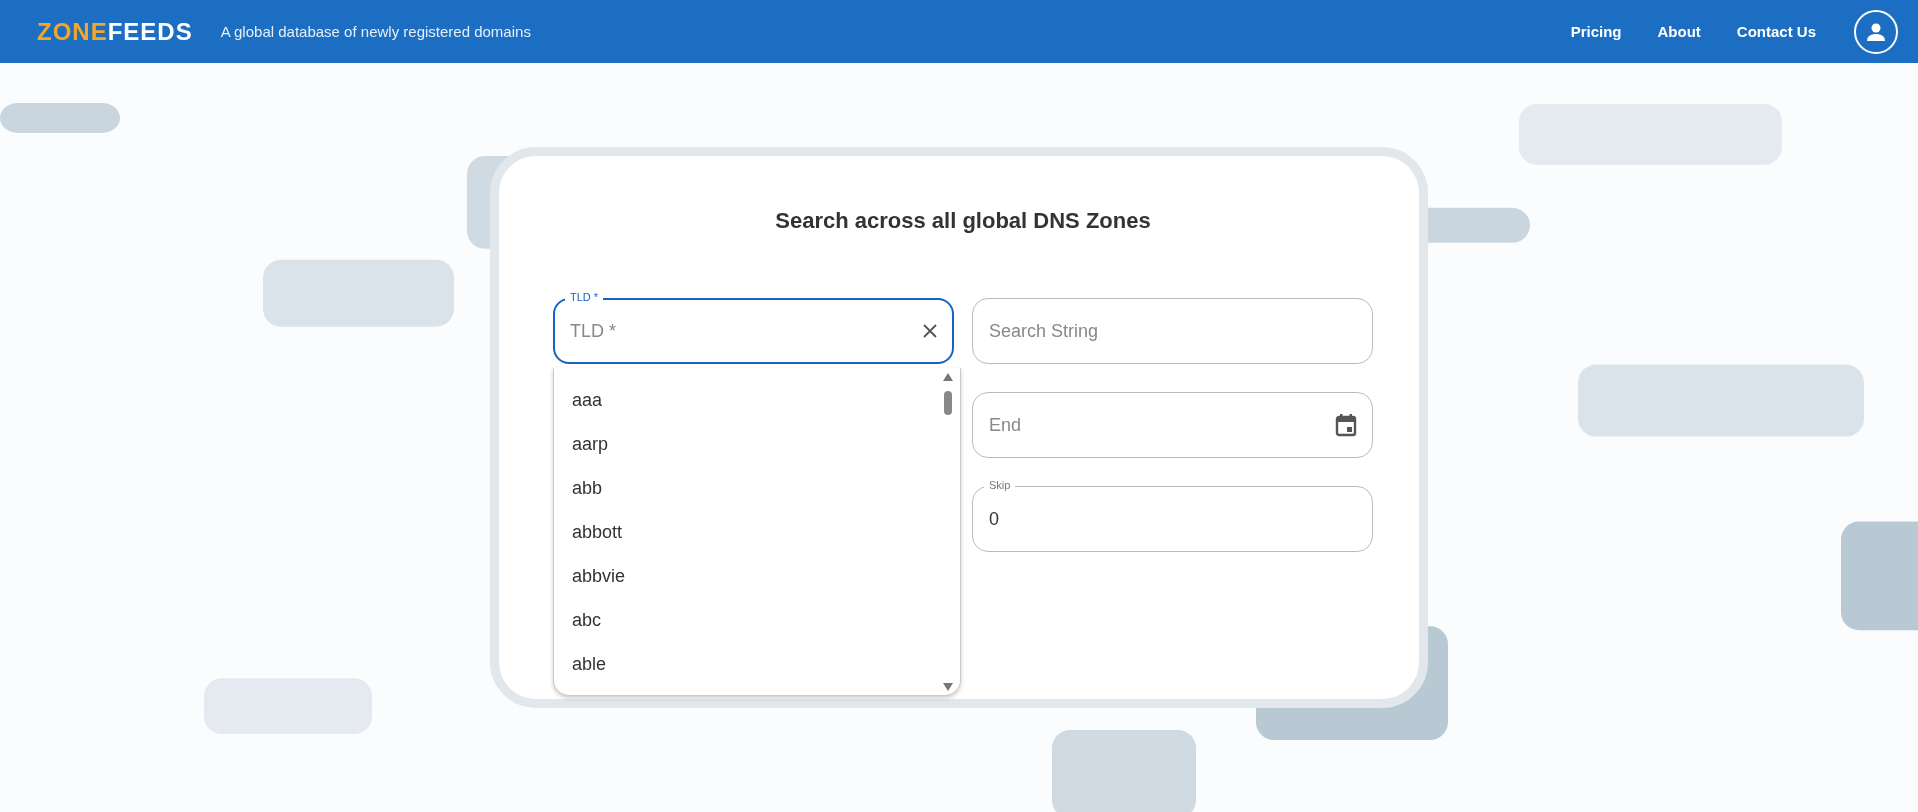 This screenshot has height=812, width=1918. What do you see at coordinates (757, 488) in the screenshot?
I see `dropdown-option: abb` at bounding box center [757, 488].